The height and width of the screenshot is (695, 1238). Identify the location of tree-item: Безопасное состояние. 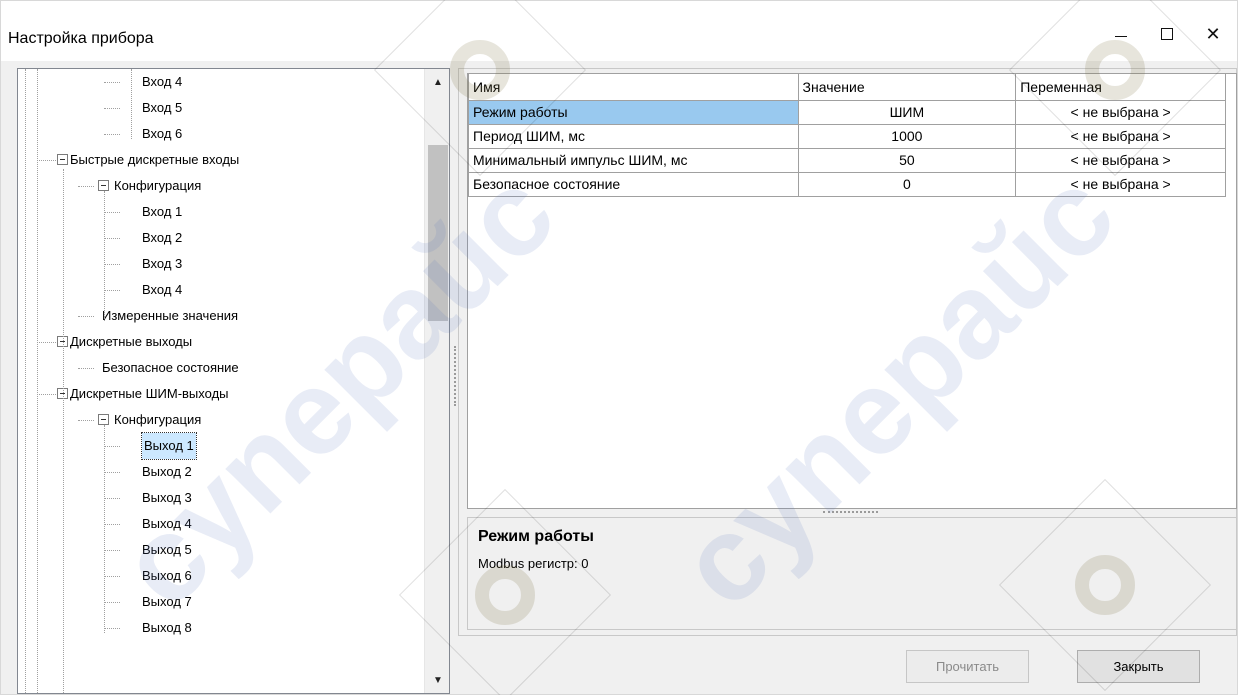
(221, 368).